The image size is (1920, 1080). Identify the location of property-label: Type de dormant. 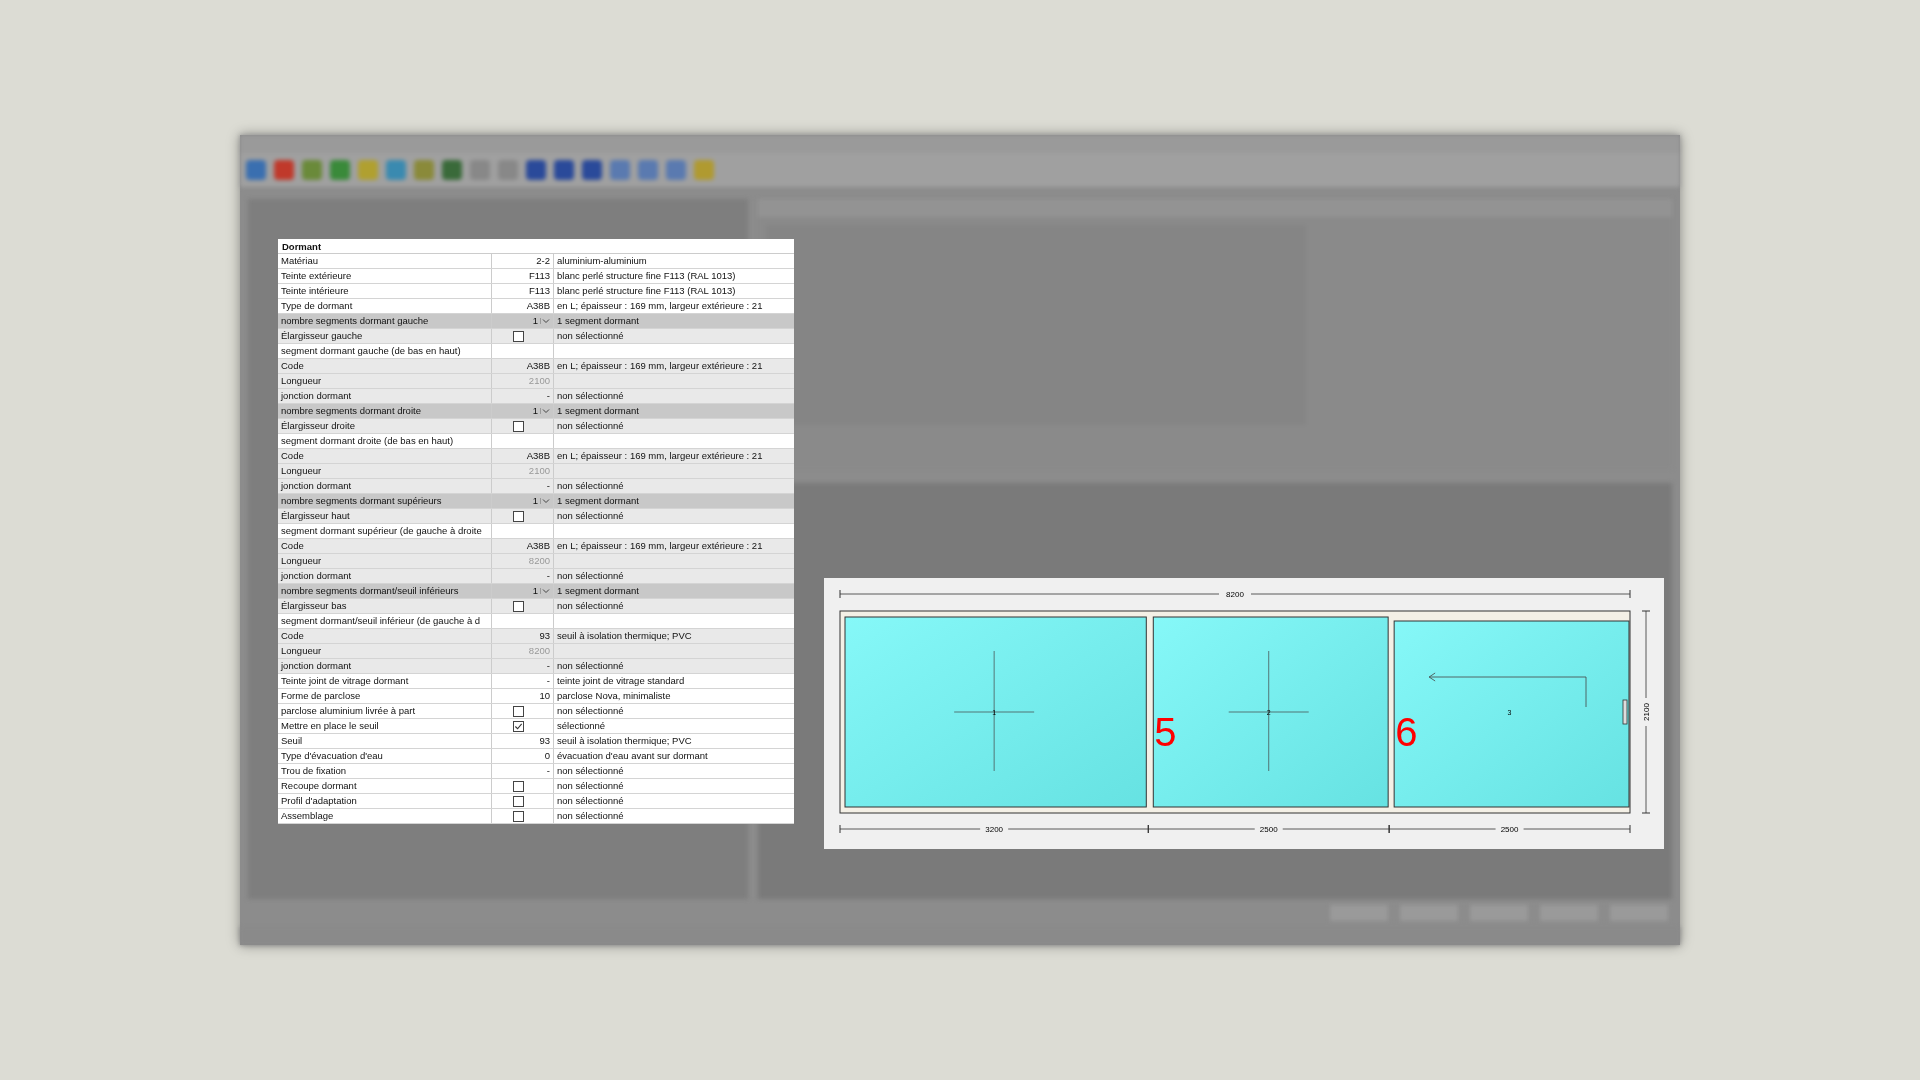
(317, 305).